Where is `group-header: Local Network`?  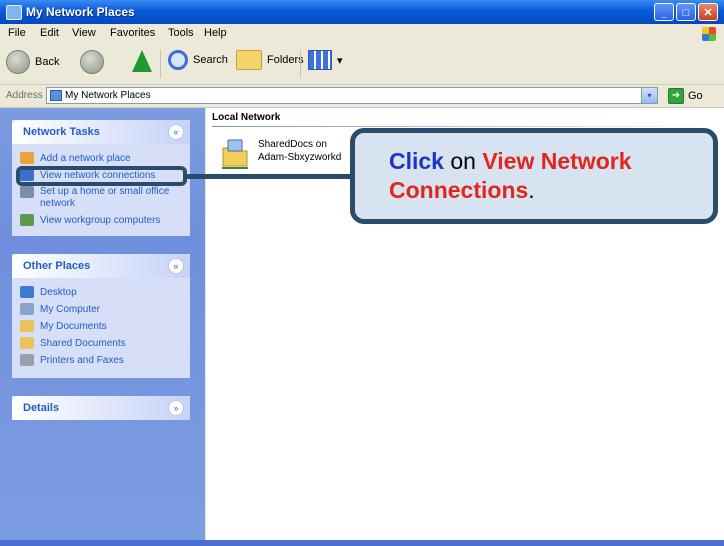 group-header: Local Network is located at coordinates (246, 117).